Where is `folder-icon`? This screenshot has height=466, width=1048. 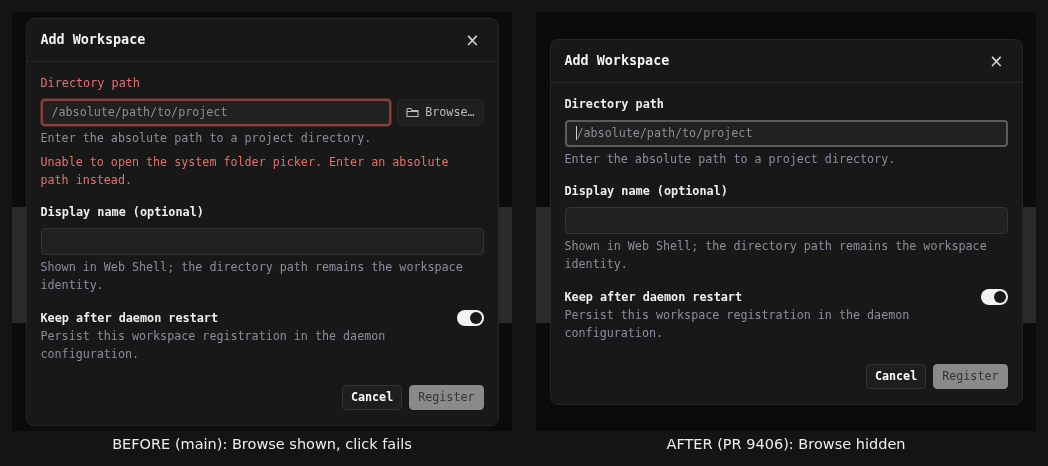 folder-icon is located at coordinates (413, 112).